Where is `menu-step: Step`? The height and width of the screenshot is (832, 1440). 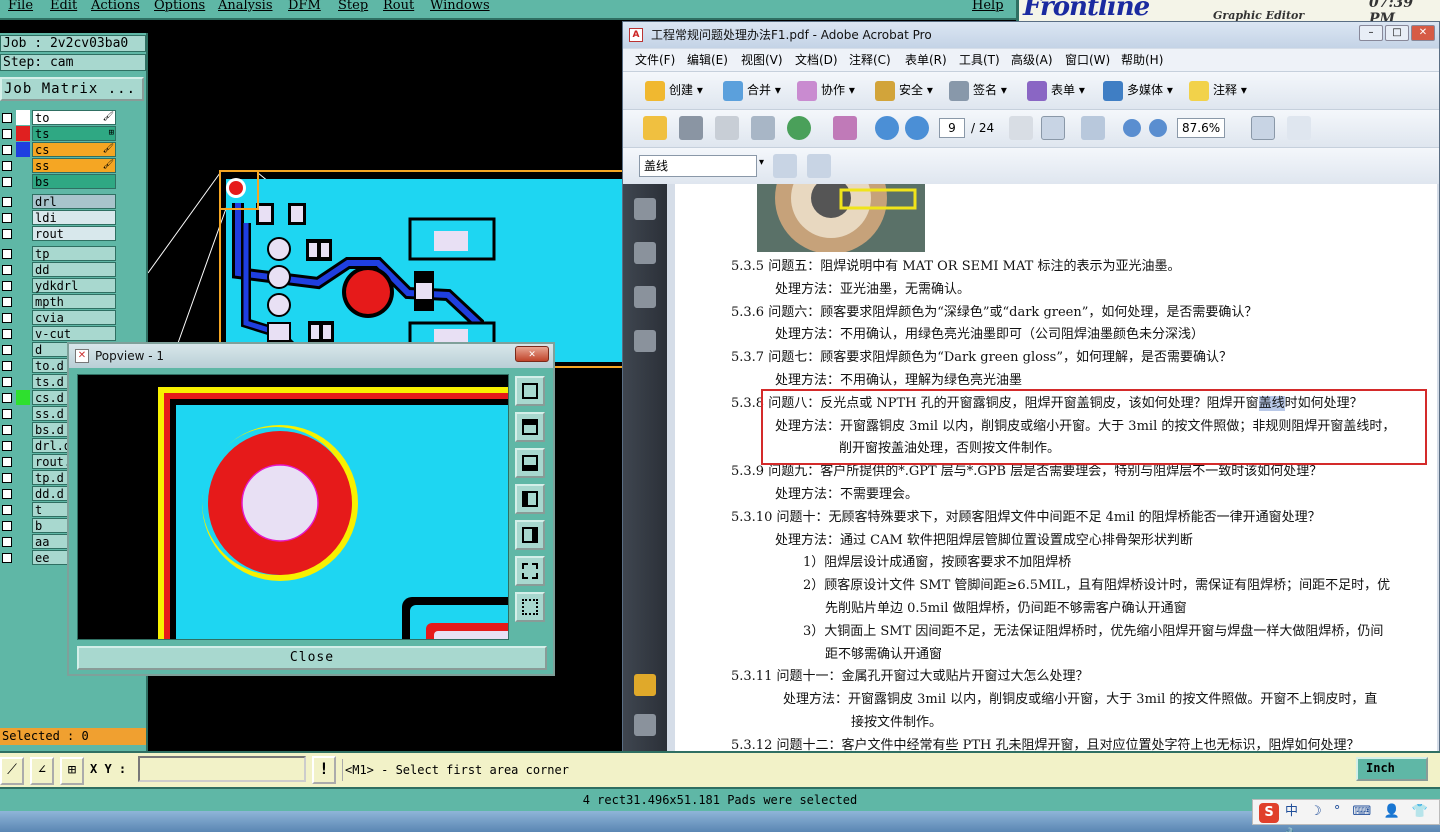
menu-step: Step is located at coordinates (353, 6).